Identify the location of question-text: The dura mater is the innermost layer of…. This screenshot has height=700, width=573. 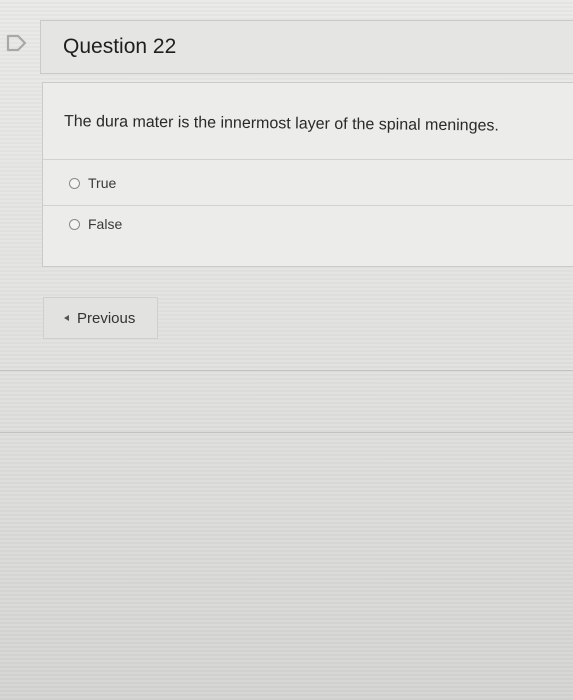
(281, 124).